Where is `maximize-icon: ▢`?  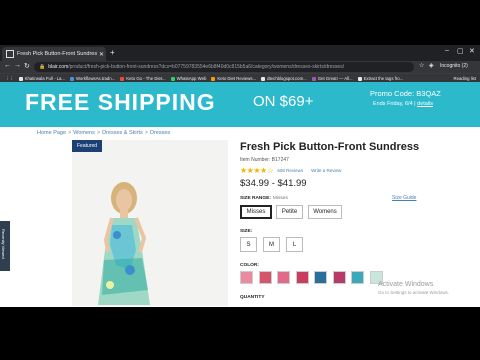 maximize-icon: ▢ is located at coordinates (460, 51).